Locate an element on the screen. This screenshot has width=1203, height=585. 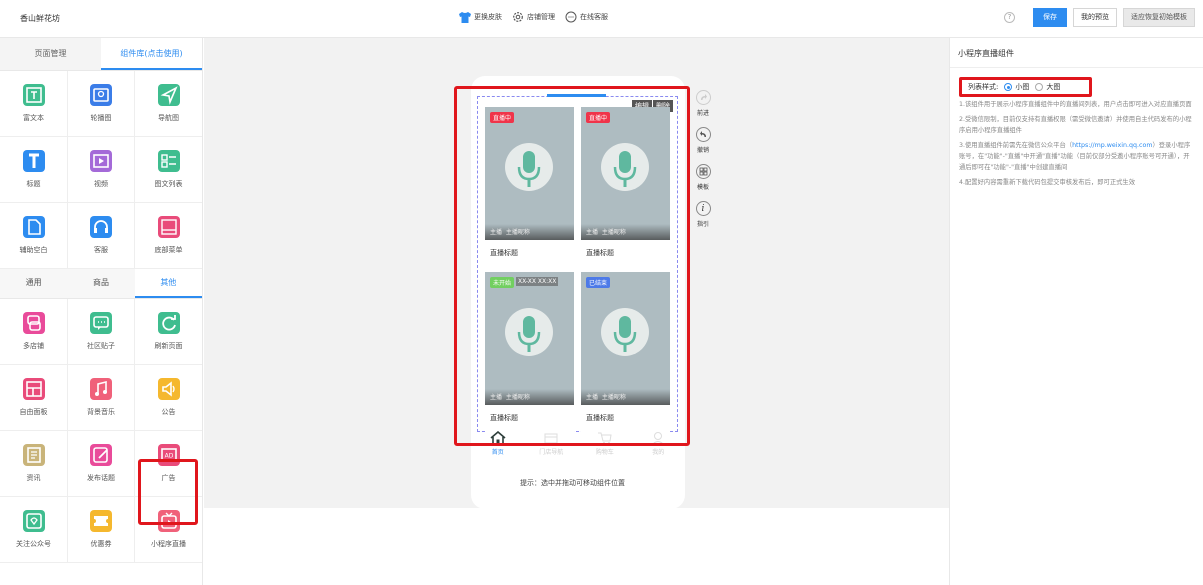
note-4: 4.配置好内容需重新下载代码包提交审核发布后，即可正式生效 is located at coordinates (1047, 182).